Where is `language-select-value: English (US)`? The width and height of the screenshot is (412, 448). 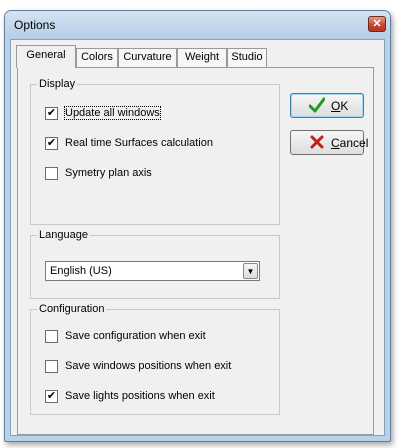
language-select-value: English (US) is located at coordinates (81, 271).